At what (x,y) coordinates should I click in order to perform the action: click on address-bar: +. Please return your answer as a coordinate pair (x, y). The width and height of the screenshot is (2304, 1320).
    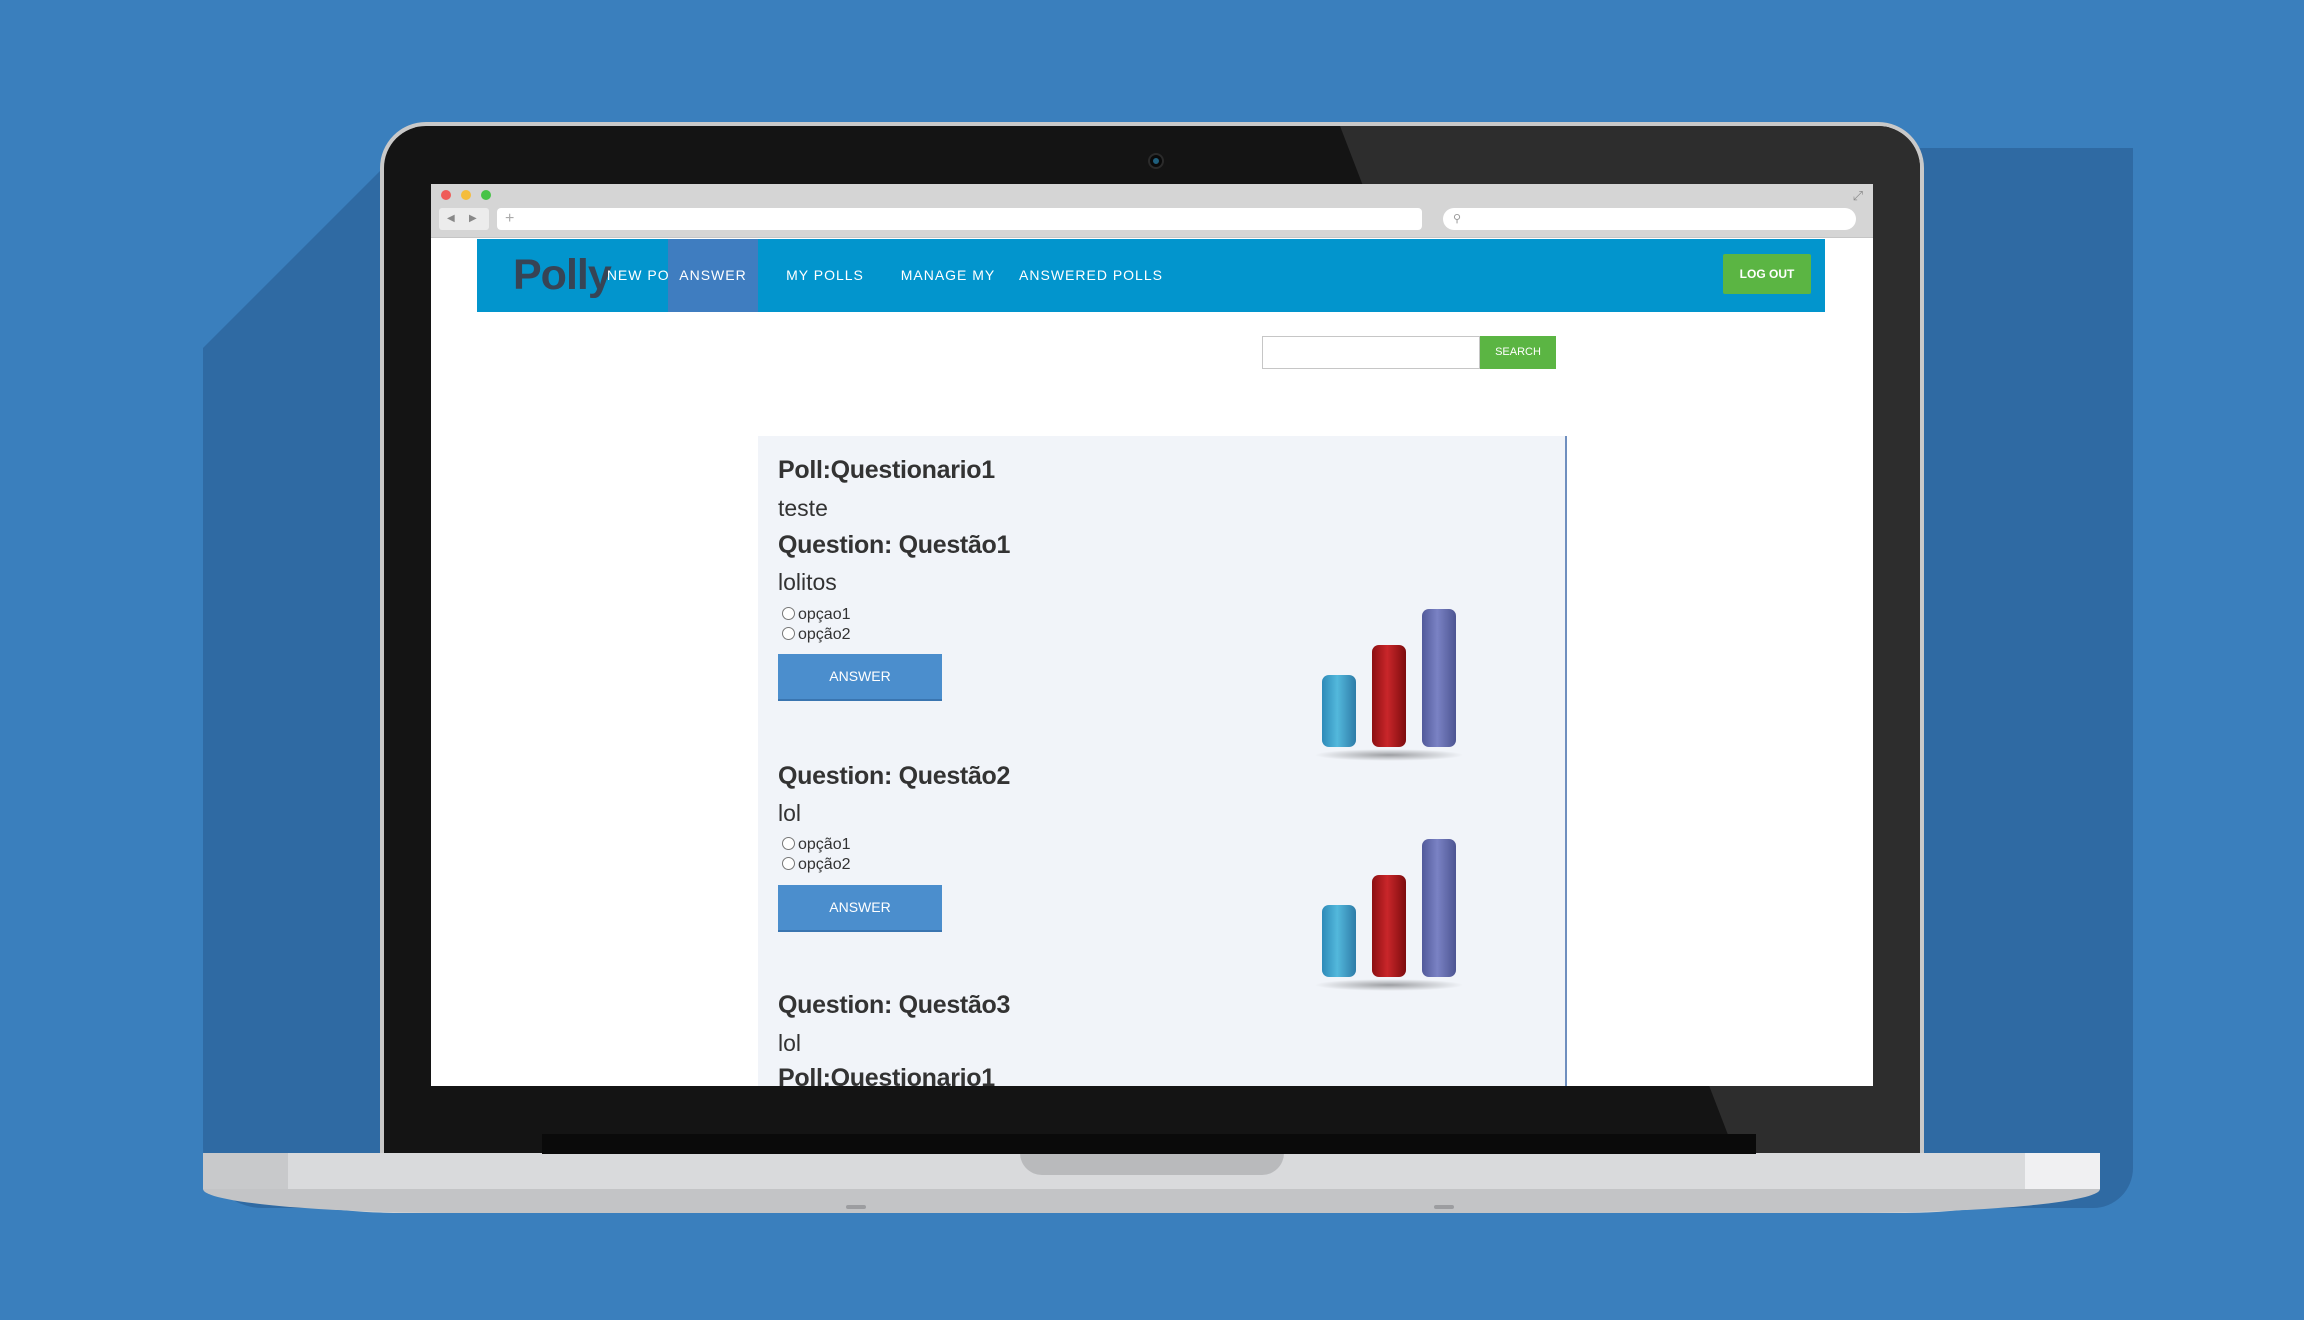
    Looking at the image, I should click on (959, 219).